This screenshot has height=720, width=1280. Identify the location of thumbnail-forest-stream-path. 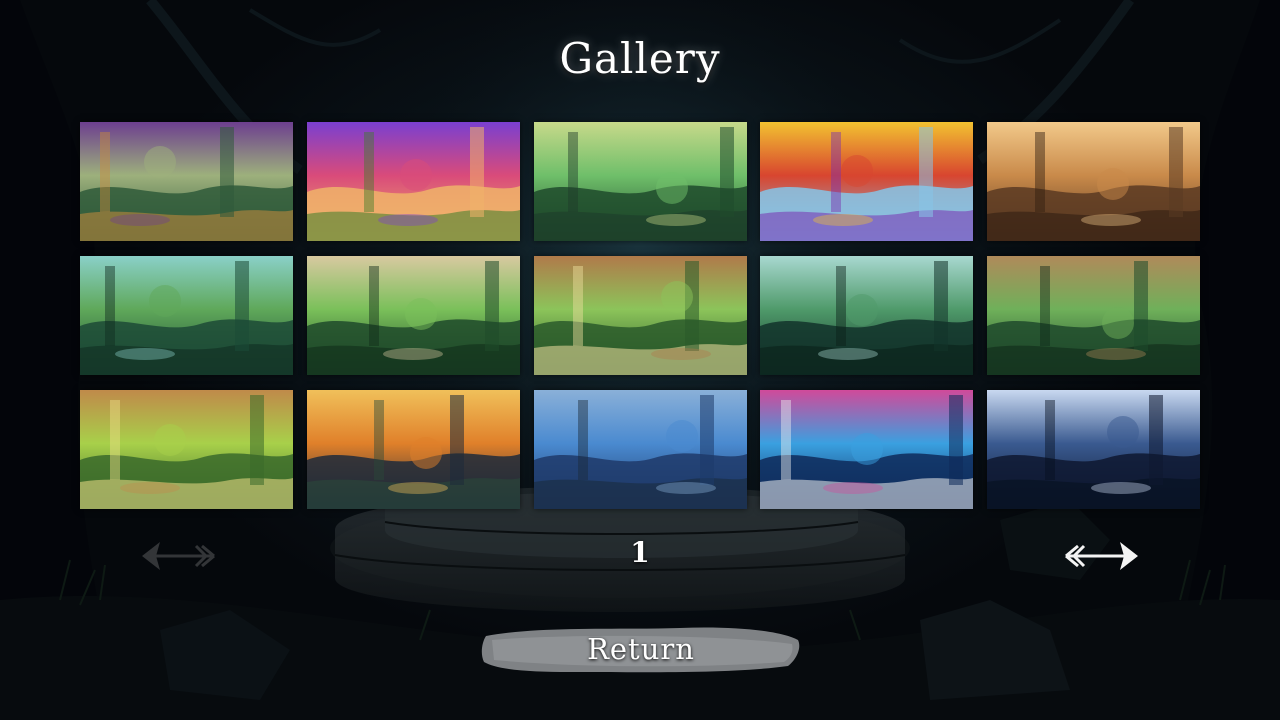
(640, 181).